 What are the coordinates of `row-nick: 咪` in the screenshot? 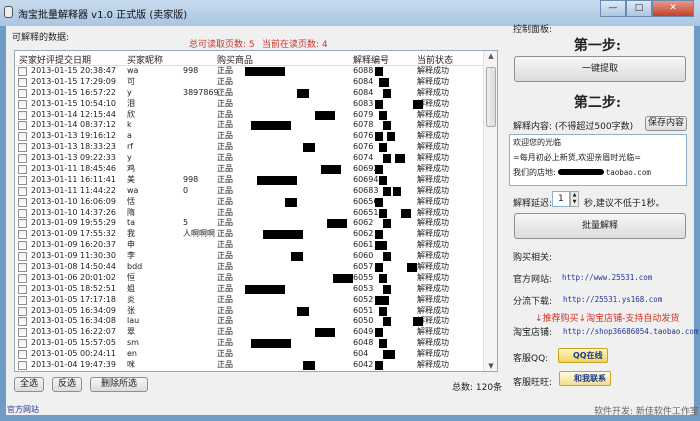 It's located at (131, 365).